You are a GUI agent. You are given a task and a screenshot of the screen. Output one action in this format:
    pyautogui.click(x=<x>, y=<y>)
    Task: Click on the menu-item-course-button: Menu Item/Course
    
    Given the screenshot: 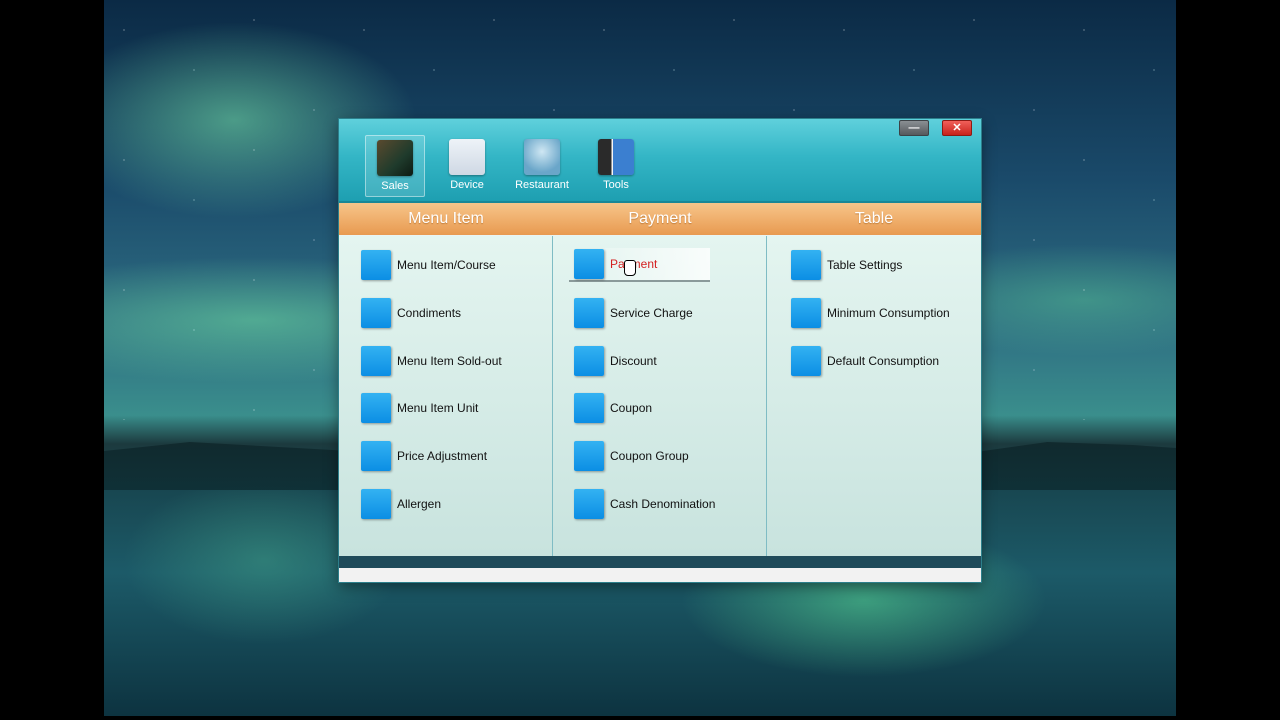 What is the action you would take?
    pyautogui.click(x=428, y=265)
    